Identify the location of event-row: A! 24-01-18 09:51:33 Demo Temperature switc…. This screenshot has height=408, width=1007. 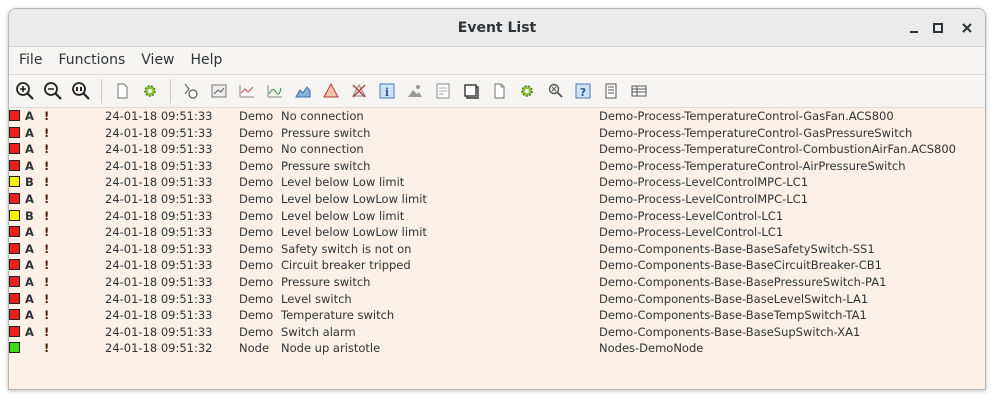
(497, 315).